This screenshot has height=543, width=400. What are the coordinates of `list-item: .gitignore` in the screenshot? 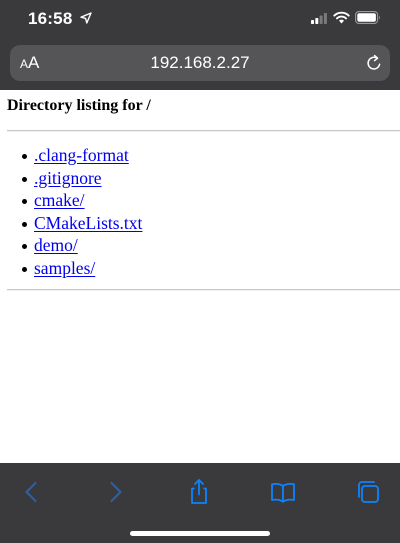 It's located at (200, 178).